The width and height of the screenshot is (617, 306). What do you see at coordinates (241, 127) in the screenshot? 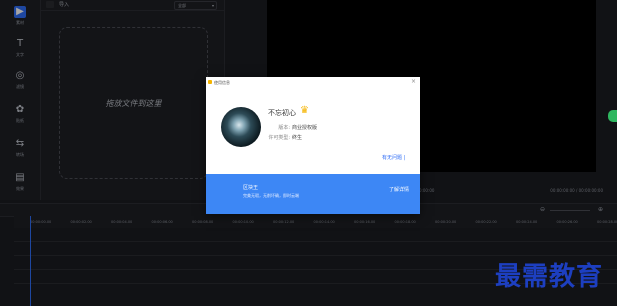
I see `avatar` at bounding box center [241, 127].